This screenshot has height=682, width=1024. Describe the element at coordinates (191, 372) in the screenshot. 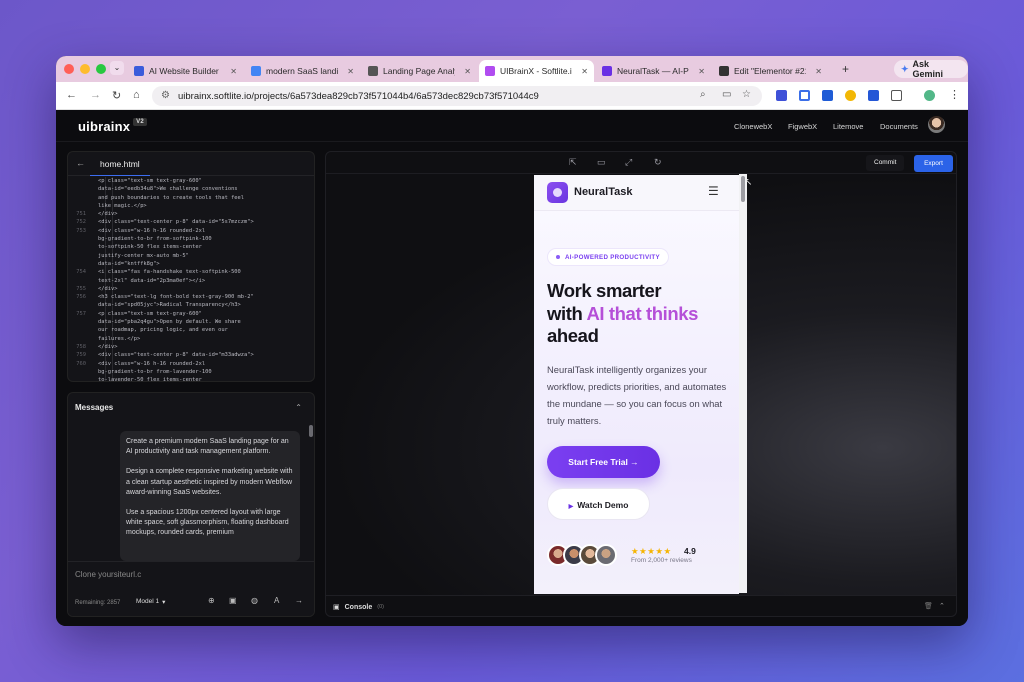

I see `code-line: bg-gradient-to-br from-lavender-100` at that location.